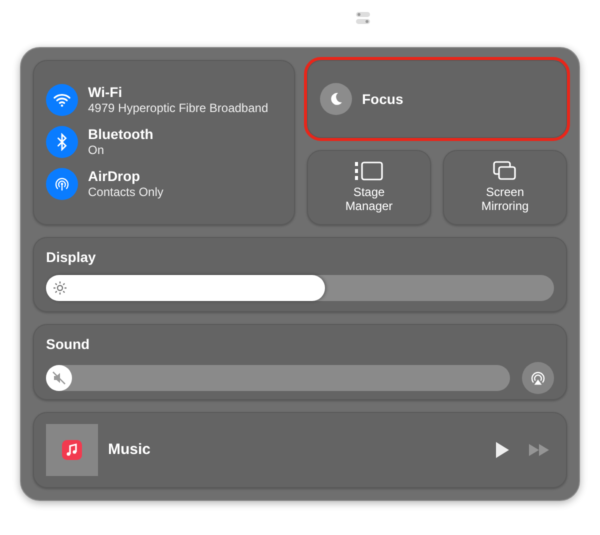 Image resolution: width=600 pixels, height=535 pixels. Describe the element at coordinates (71, 257) in the screenshot. I see `display-title: Display` at that location.